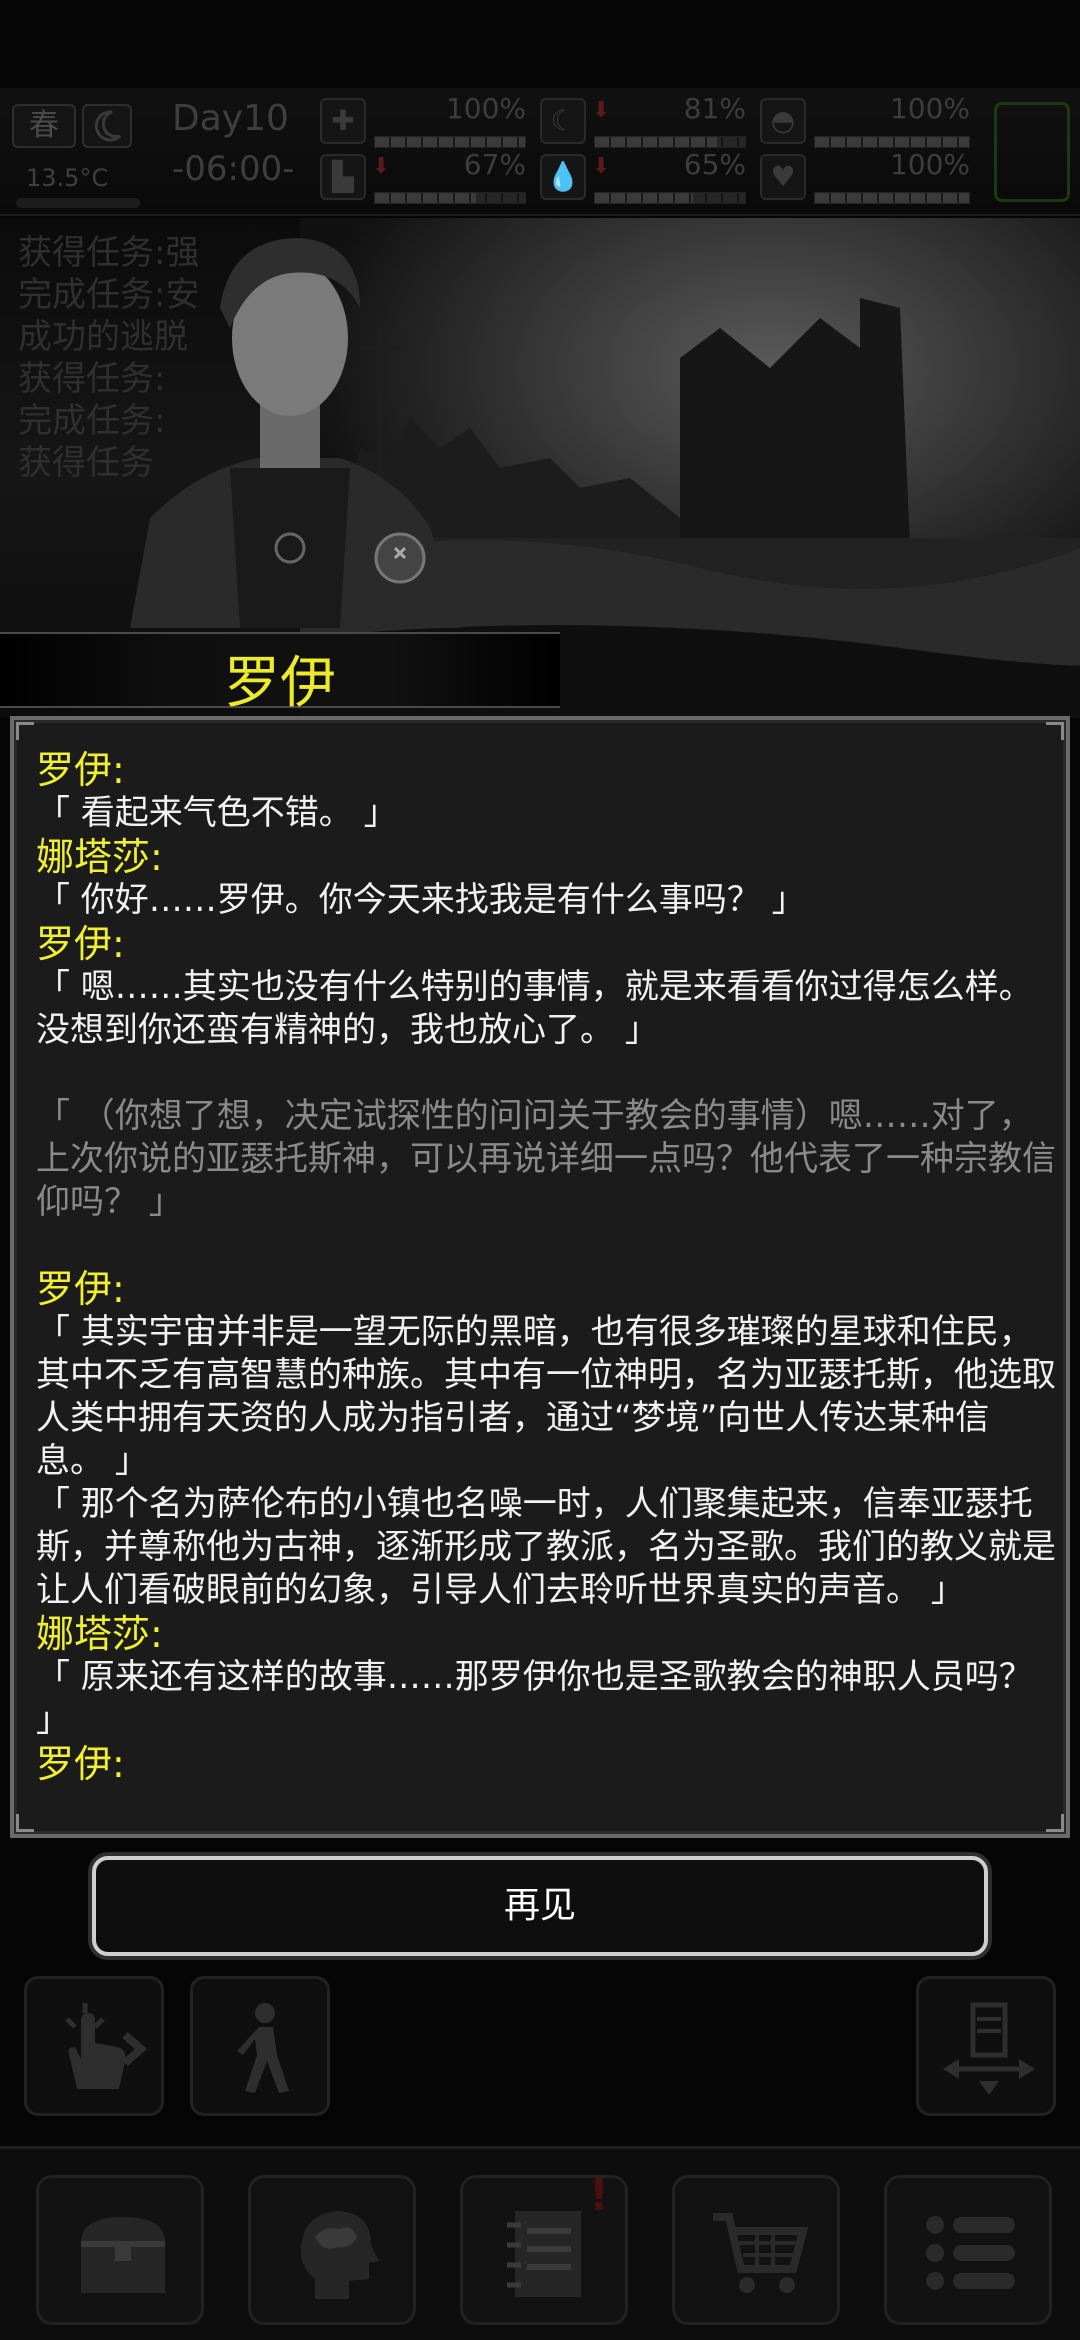  What do you see at coordinates (343, 177) in the screenshot?
I see `boot-icon: ▙` at bounding box center [343, 177].